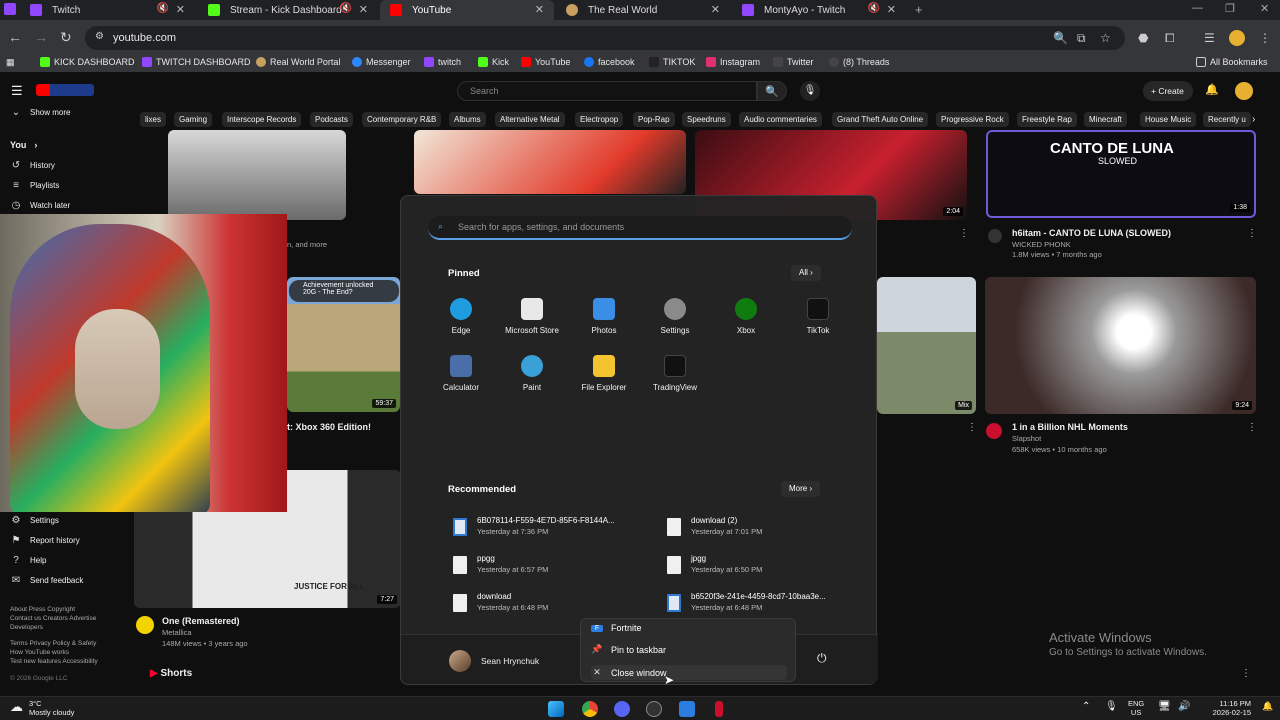  What do you see at coordinates (1244, 91) in the screenshot?
I see `account-avatar` at bounding box center [1244, 91].